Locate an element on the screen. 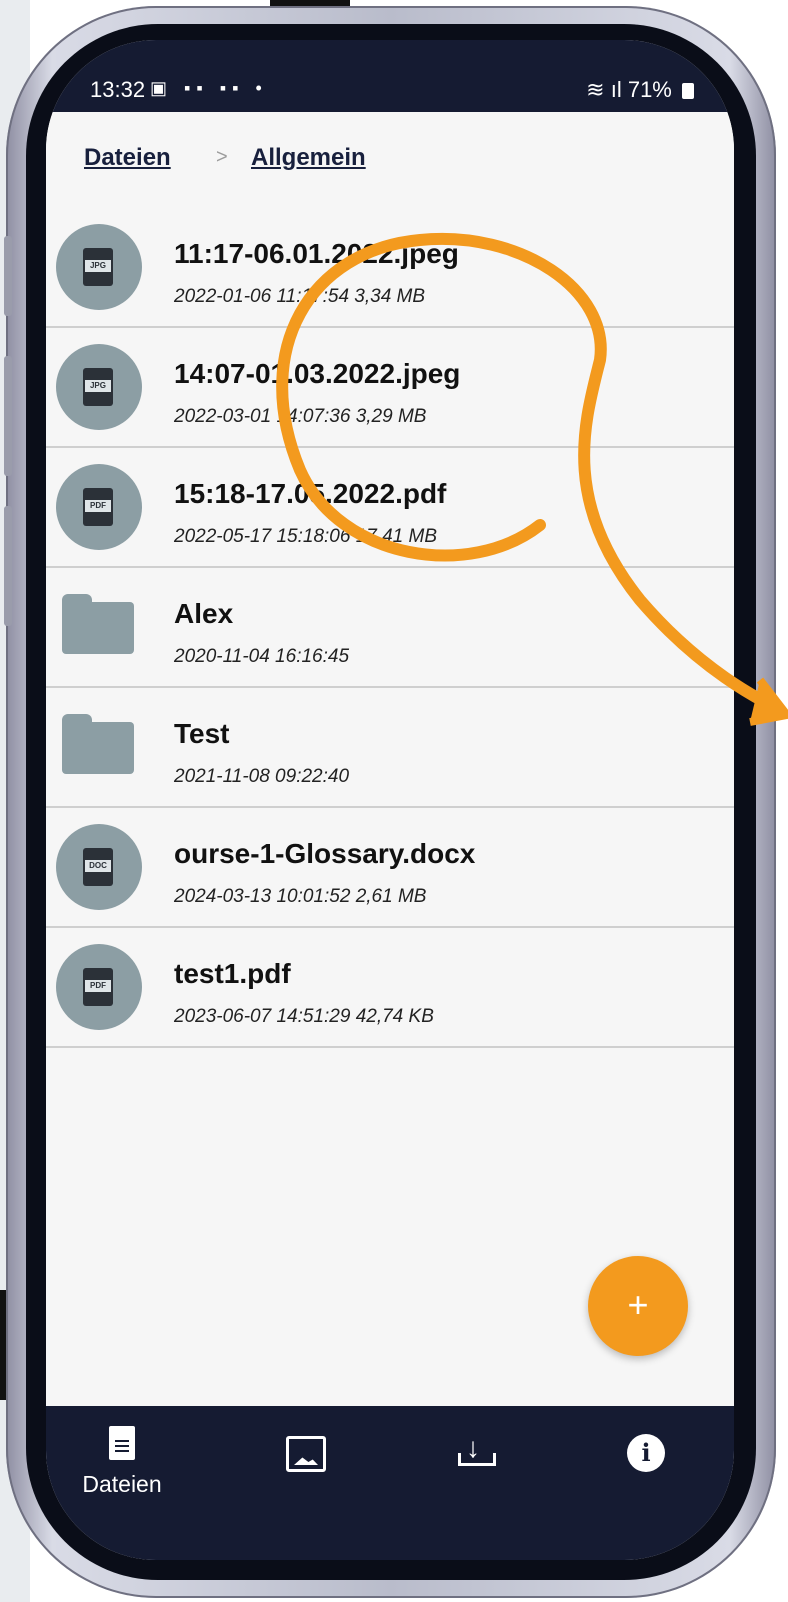  bottom-navigation: Dateien i is located at coordinates (390, 1483).